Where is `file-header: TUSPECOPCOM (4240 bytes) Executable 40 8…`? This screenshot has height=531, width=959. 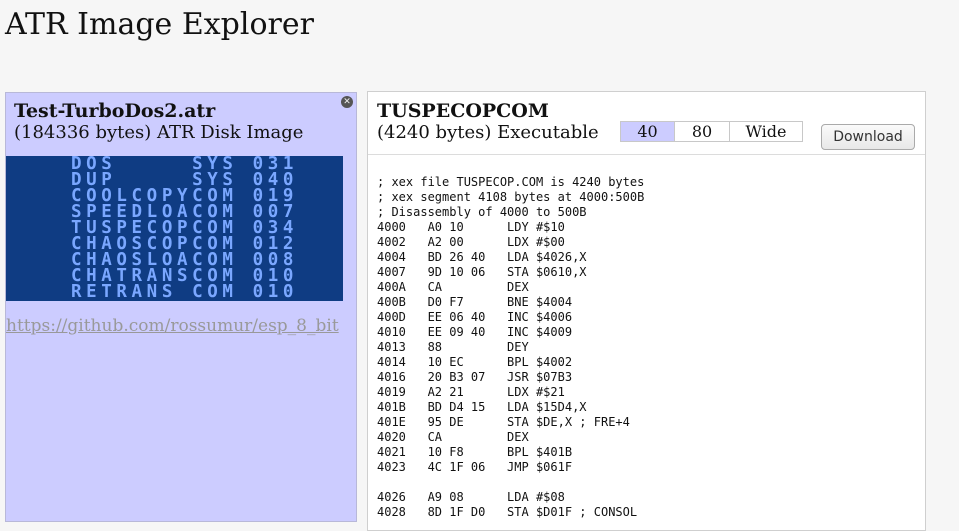
file-header: TUSPECOPCOM (4240 bytes) Executable 40 8… is located at coordinates (646, 123).